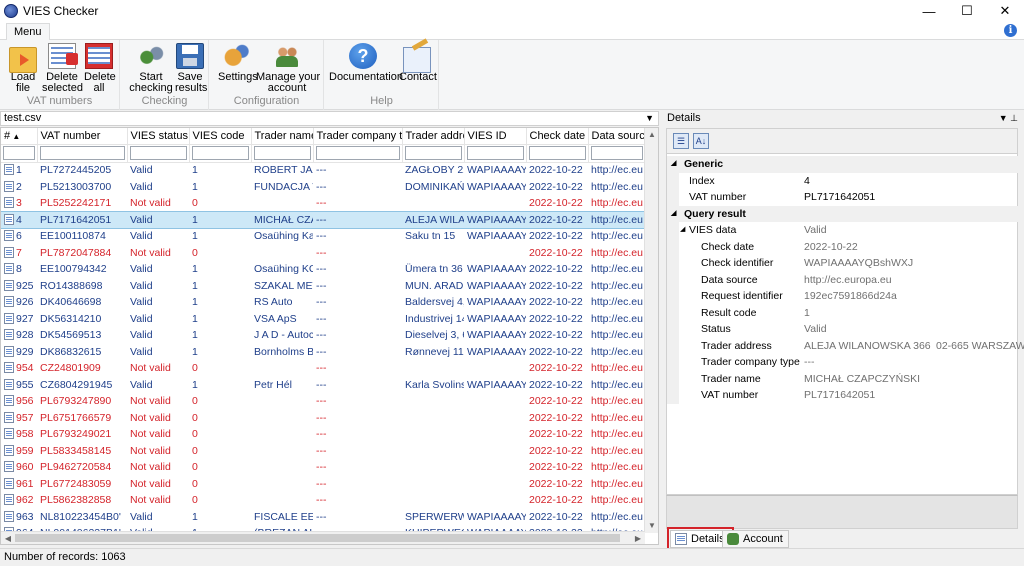 This screenshot has width=1024, height=566. I want to click on scroll-right-icon: ▶, so click(638, 538).